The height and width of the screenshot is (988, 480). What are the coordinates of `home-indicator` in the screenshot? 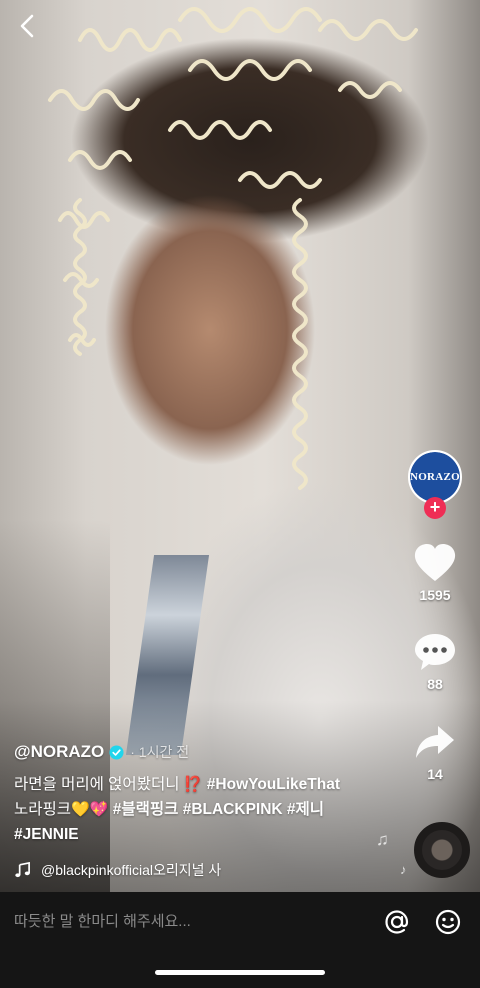 It's located at (240, 972).